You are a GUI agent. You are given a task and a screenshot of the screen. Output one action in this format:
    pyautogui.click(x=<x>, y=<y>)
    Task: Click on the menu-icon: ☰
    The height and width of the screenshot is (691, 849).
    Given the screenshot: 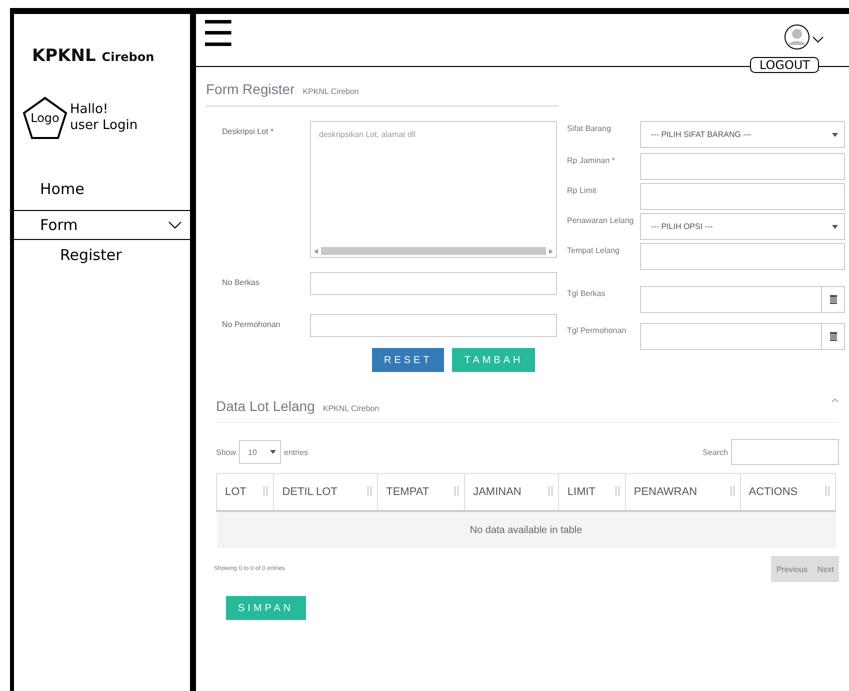 What is the action you would take?
    pyautogui.click(x=218, y=34)
    